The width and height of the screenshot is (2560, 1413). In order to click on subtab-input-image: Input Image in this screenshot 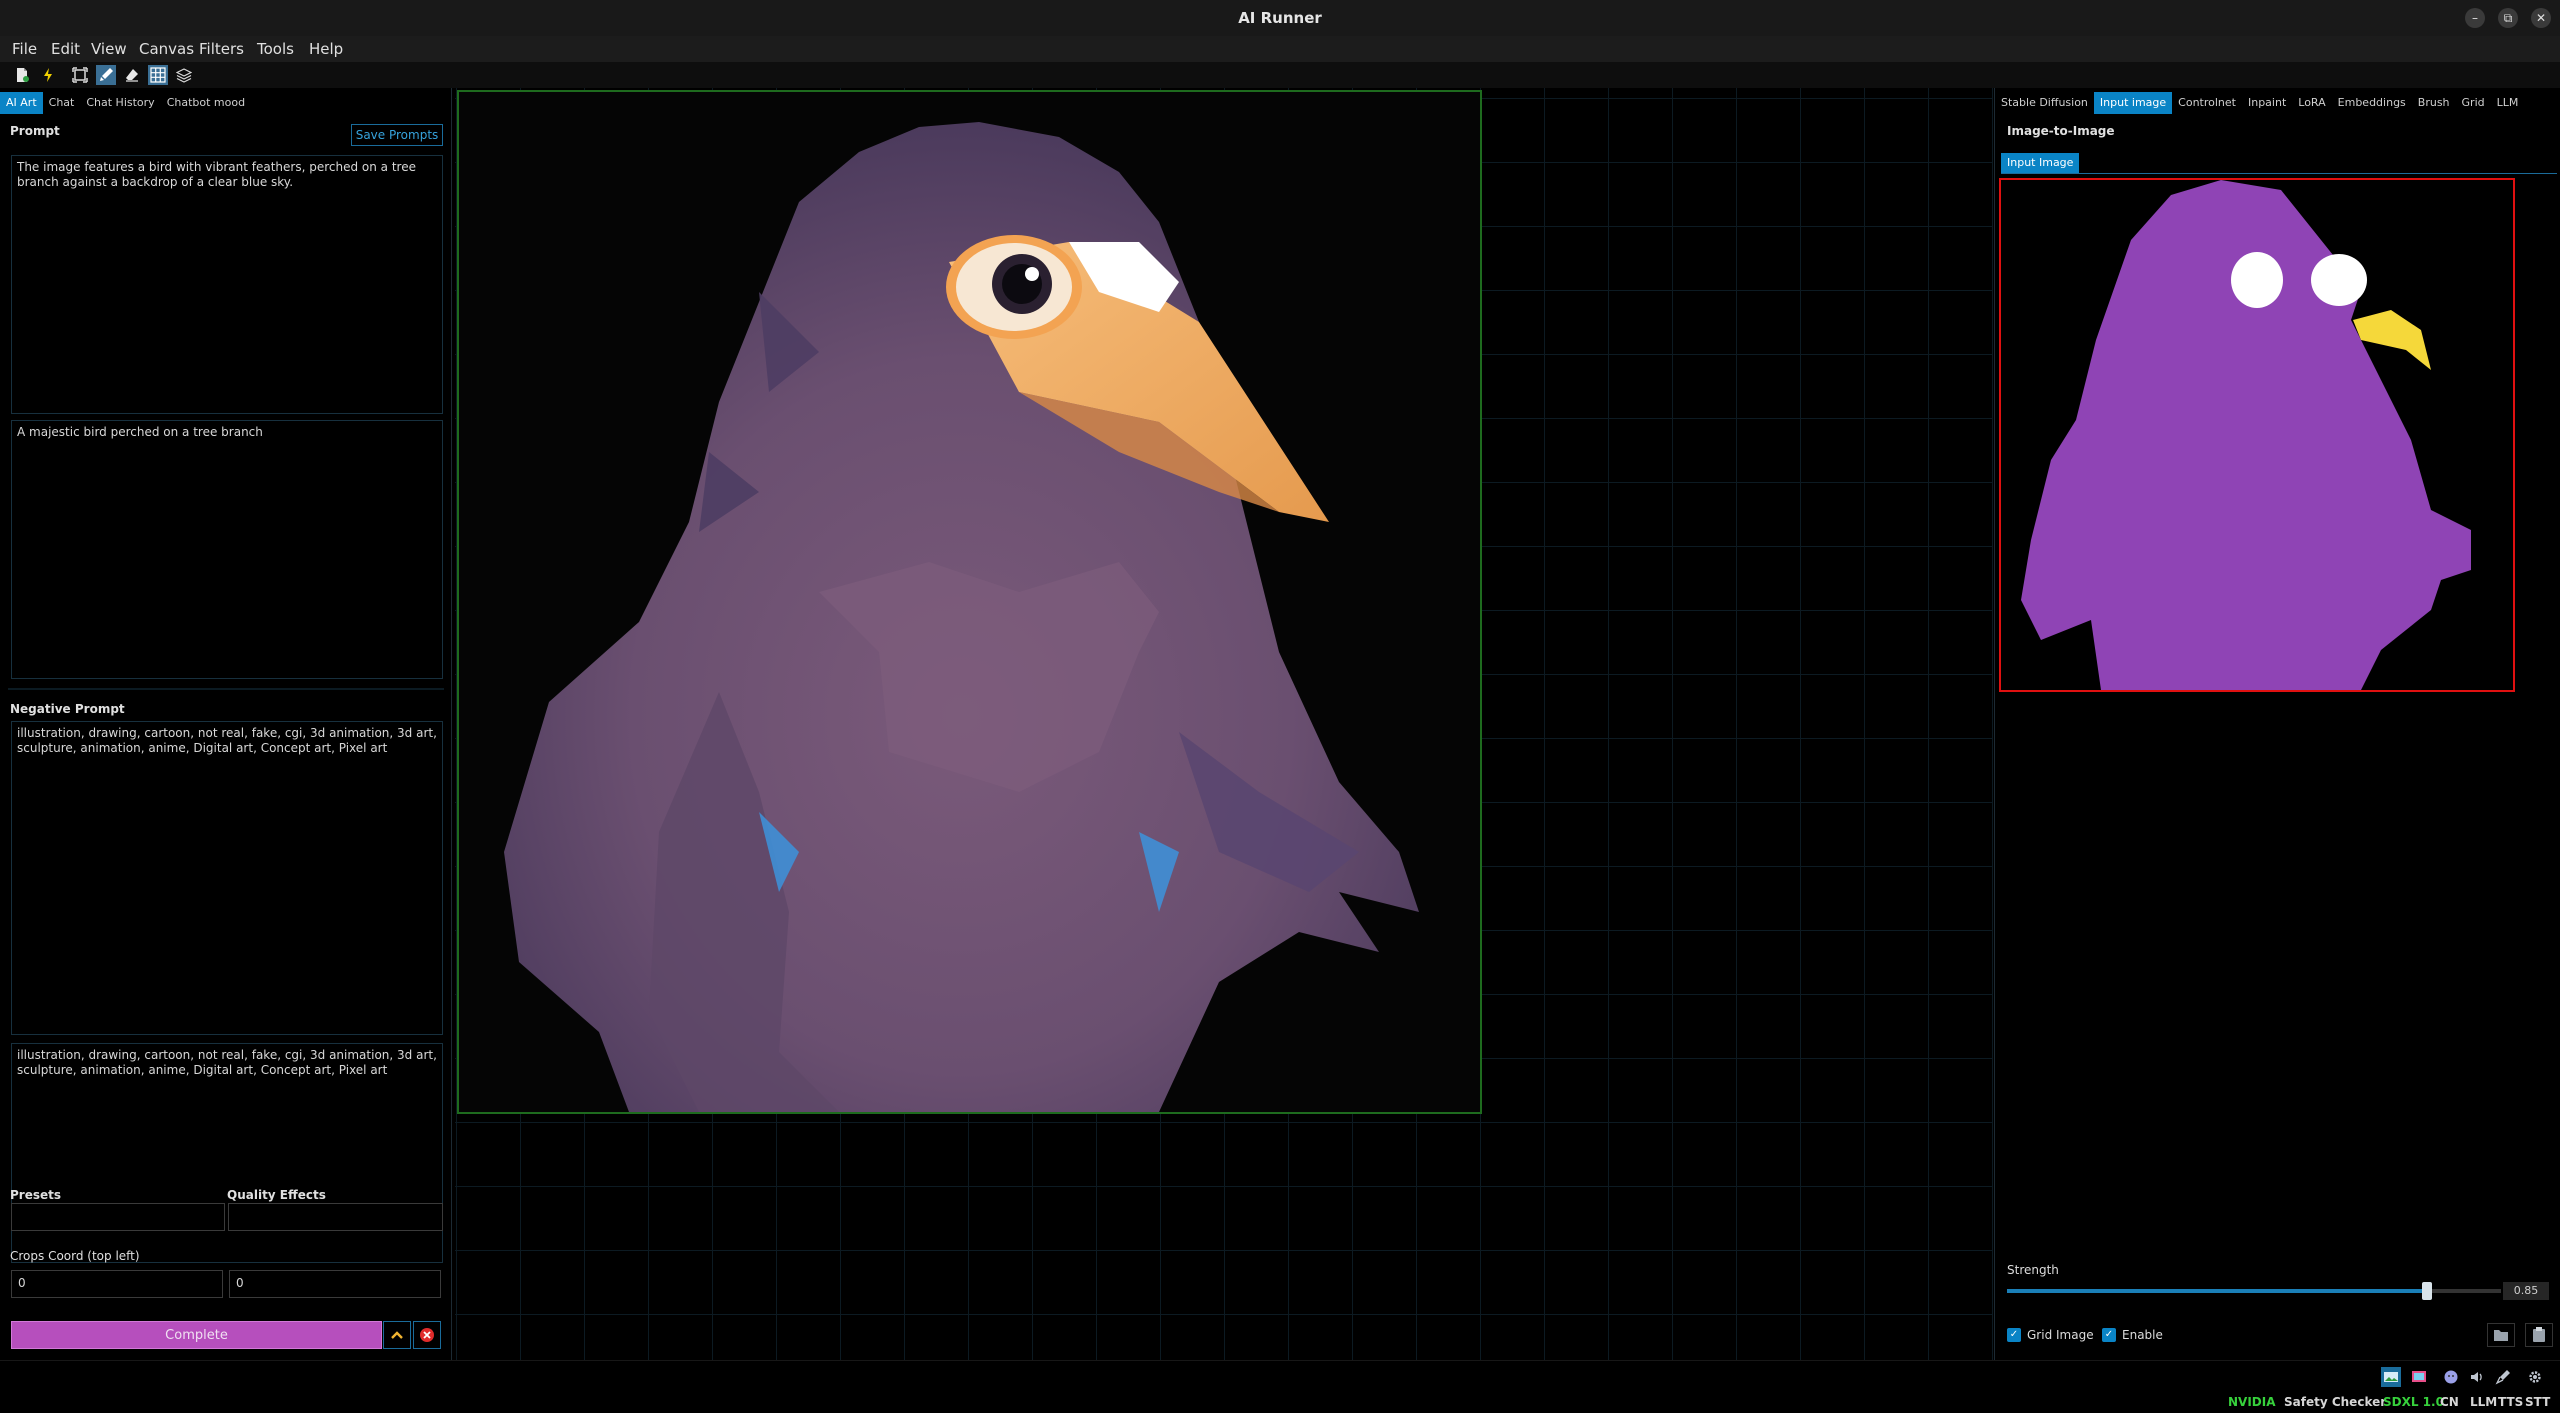, I will do `click(2040, 163)`.